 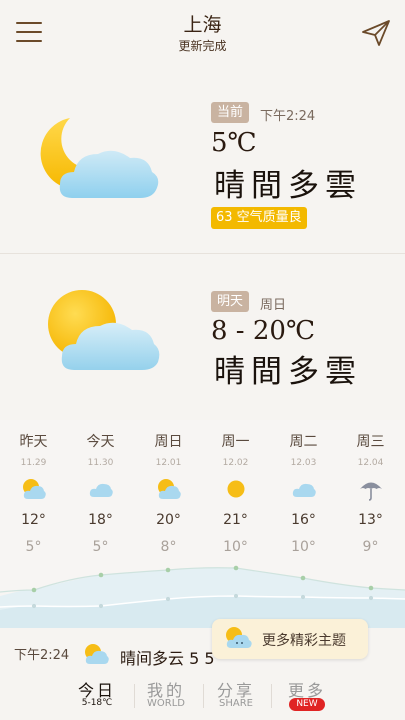 I want to click on tab-today: 今日 5-18℃, so click(x=97, y=697).